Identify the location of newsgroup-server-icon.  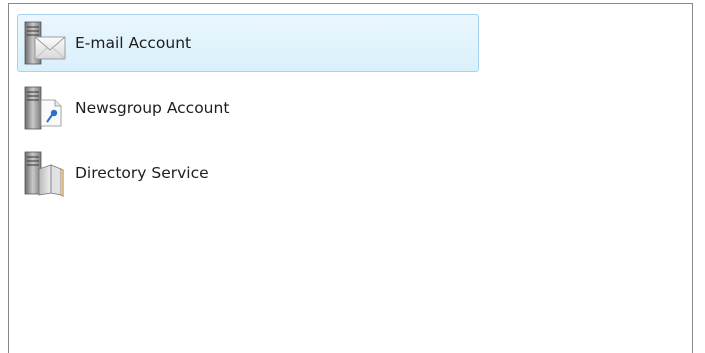
(43, 108).